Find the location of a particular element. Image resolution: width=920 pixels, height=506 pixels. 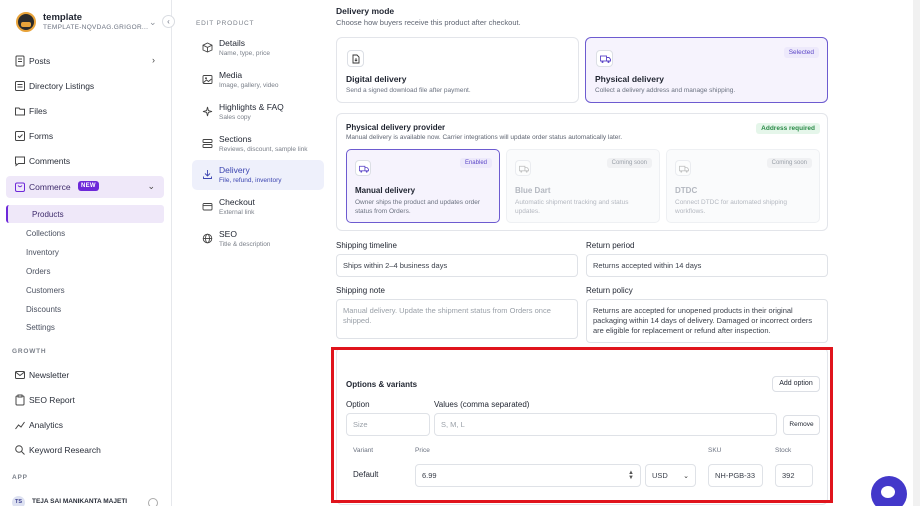

sidebar-subitem-customers: Customers is located at coordinates (45, 290).